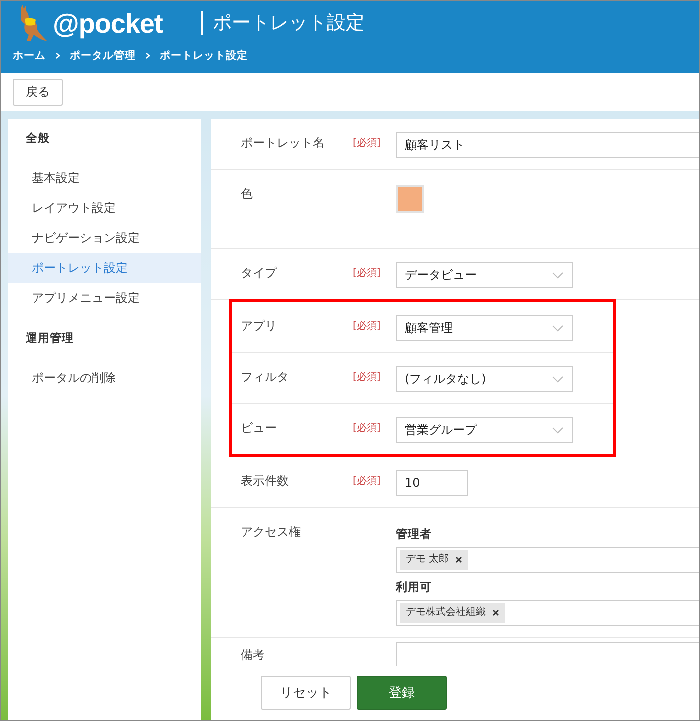  Describe the element at coordinates (410, 199) in the screenshot. I see `color-swatch` at that location.